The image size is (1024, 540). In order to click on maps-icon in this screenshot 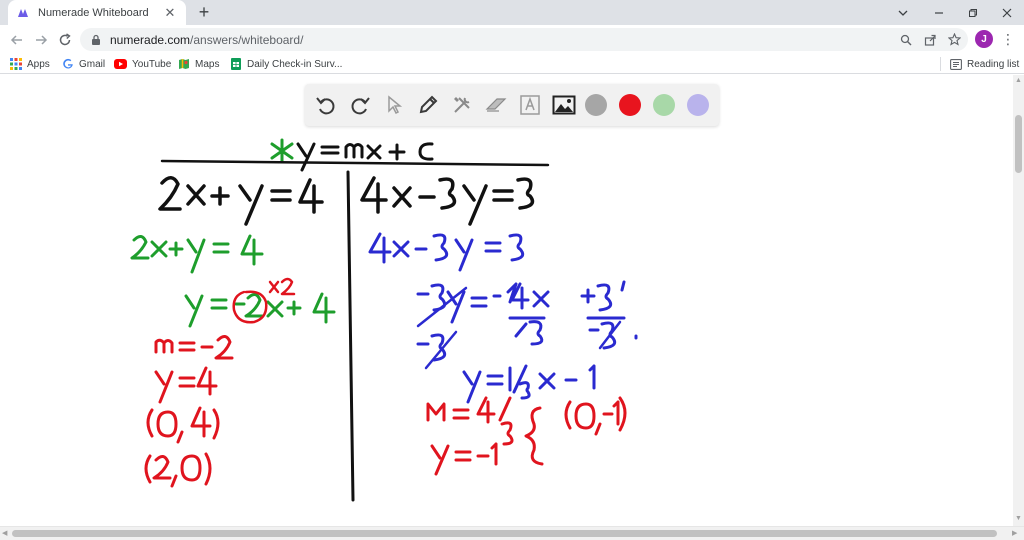, I will do `click(184, 64)`.